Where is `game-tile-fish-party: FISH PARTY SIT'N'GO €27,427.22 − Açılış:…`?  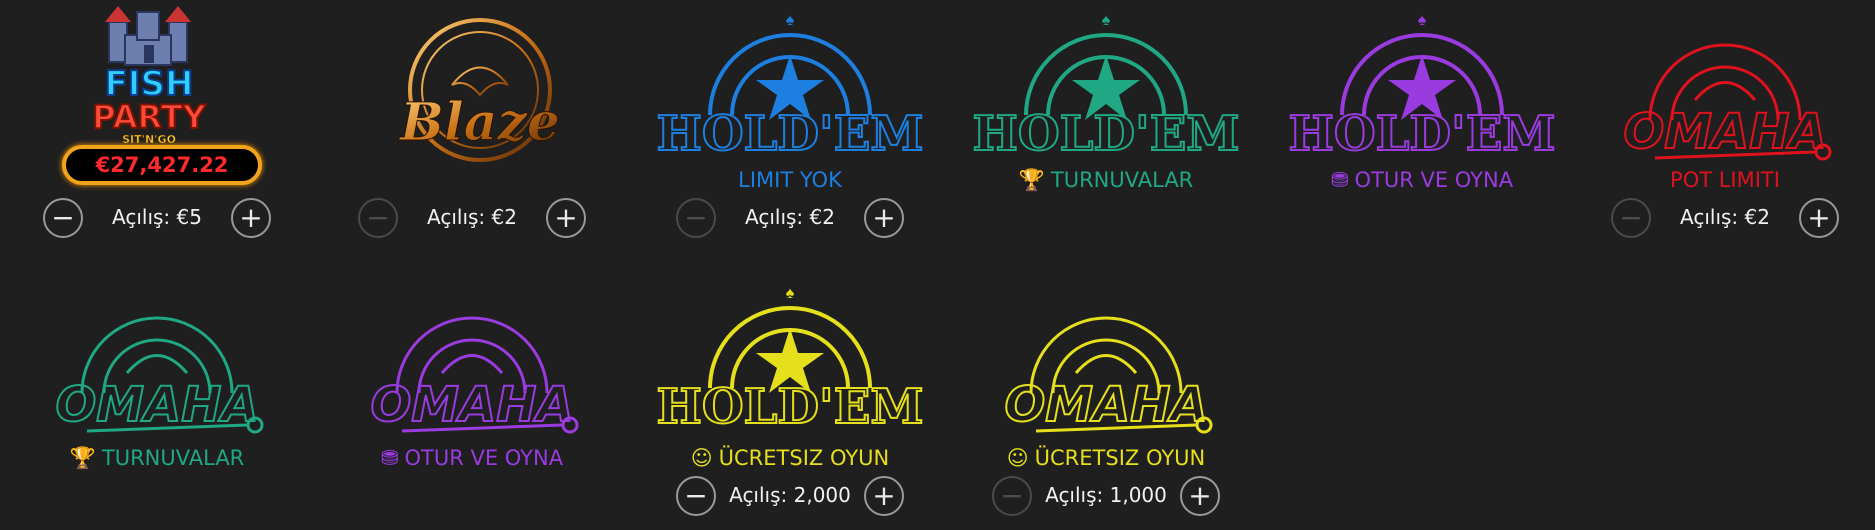
game-tile-fish-party: FISH PARTY SIT'N'GO €27,427.22 − Açılış:… is located at coordinates (157, 125).